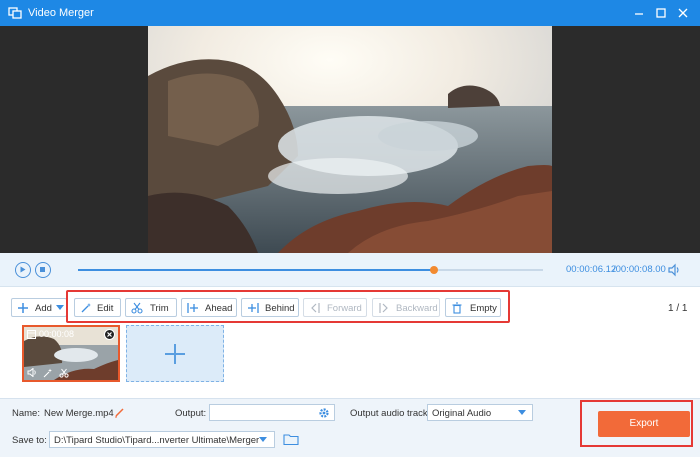 The image size is (700, 457). I want to click on trash-icon, so click(457, 308).